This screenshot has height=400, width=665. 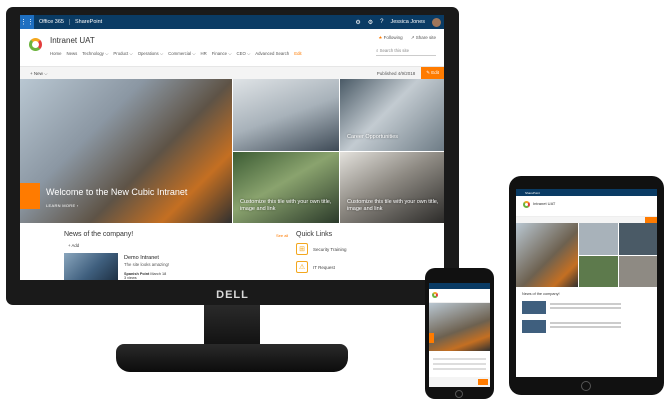 What do you see at coordinates (71, 53) in the screenshot?
I see `nav-item-news: News` at bounding box center [71, 53].